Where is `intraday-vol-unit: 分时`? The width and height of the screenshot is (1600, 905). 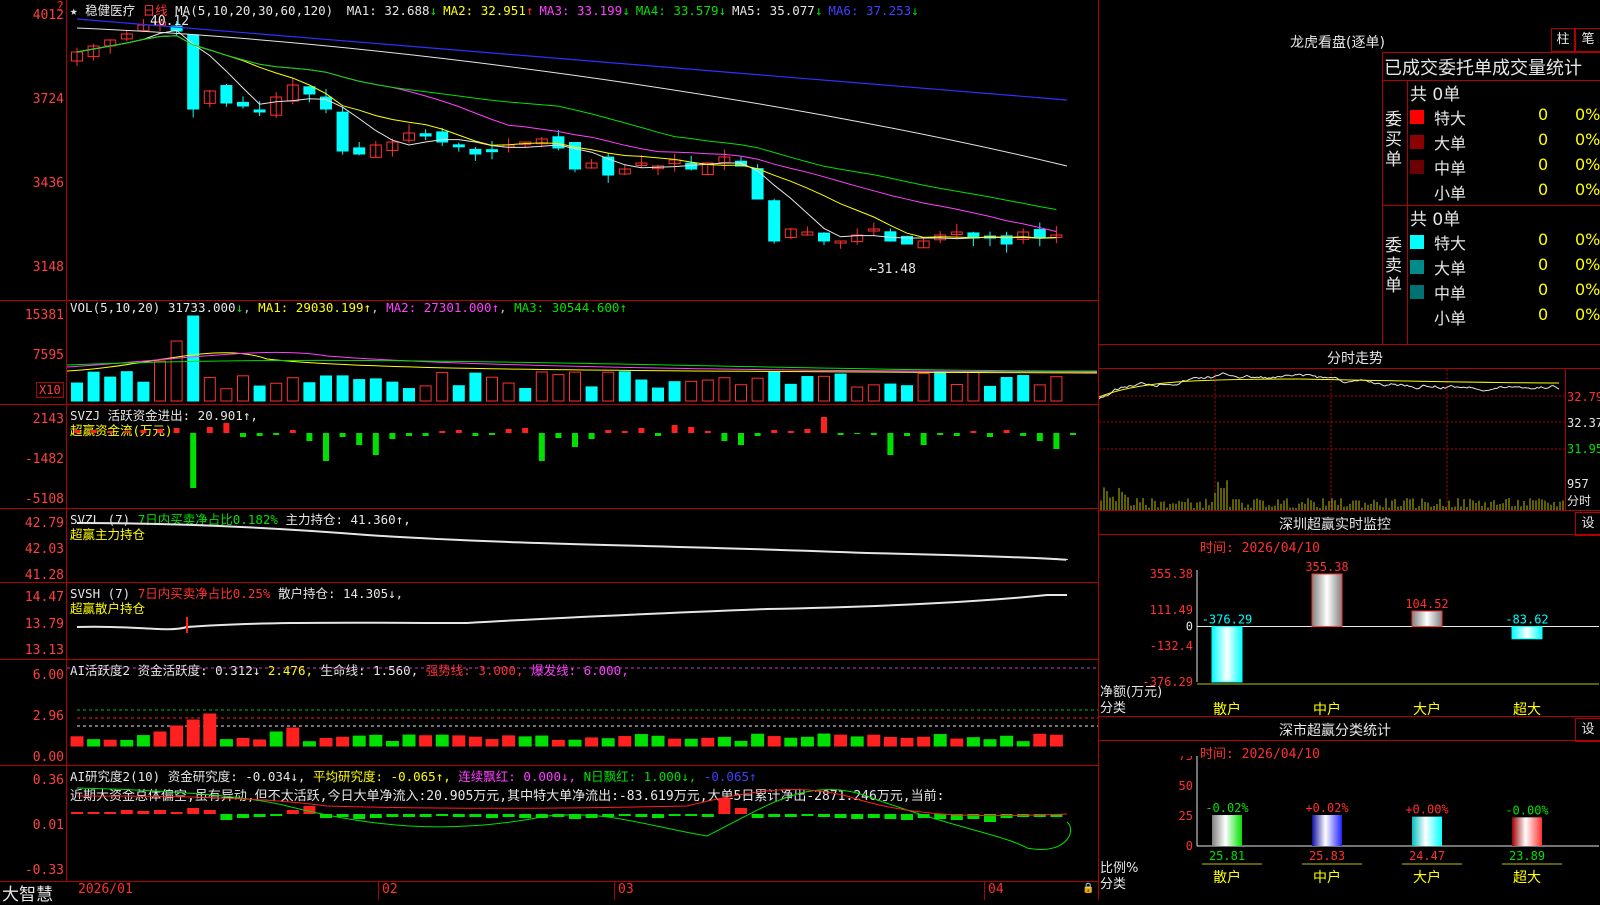
intraday-vol-unit: 分时 is located at coordinates (1579, 501).